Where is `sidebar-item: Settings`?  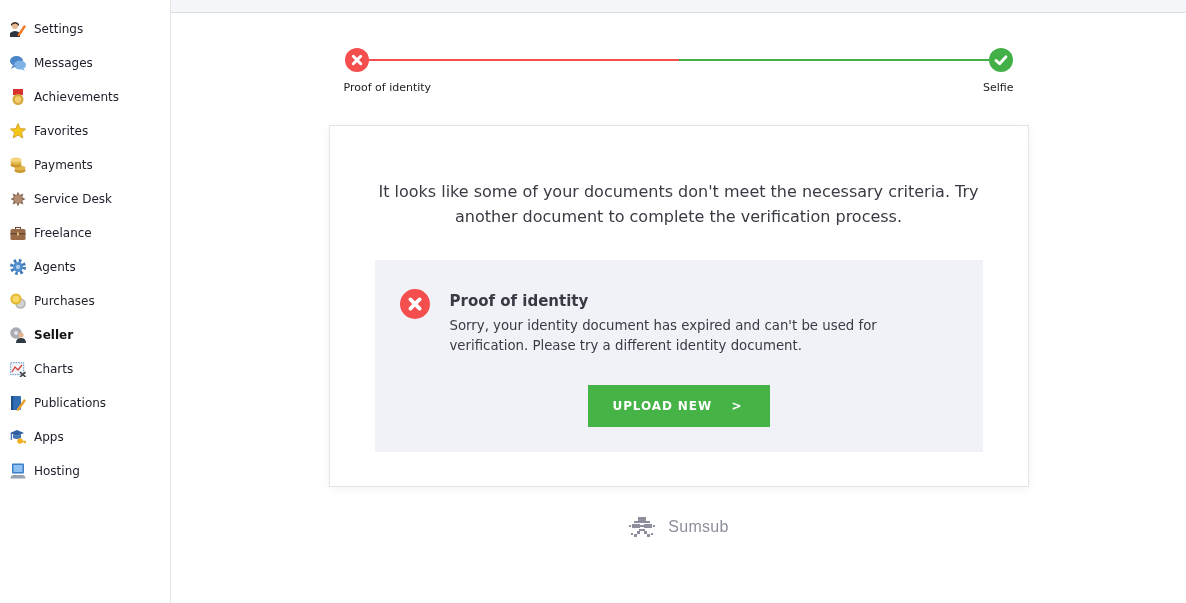 sidebar-item: Settings is located at coordinates (48, 29).